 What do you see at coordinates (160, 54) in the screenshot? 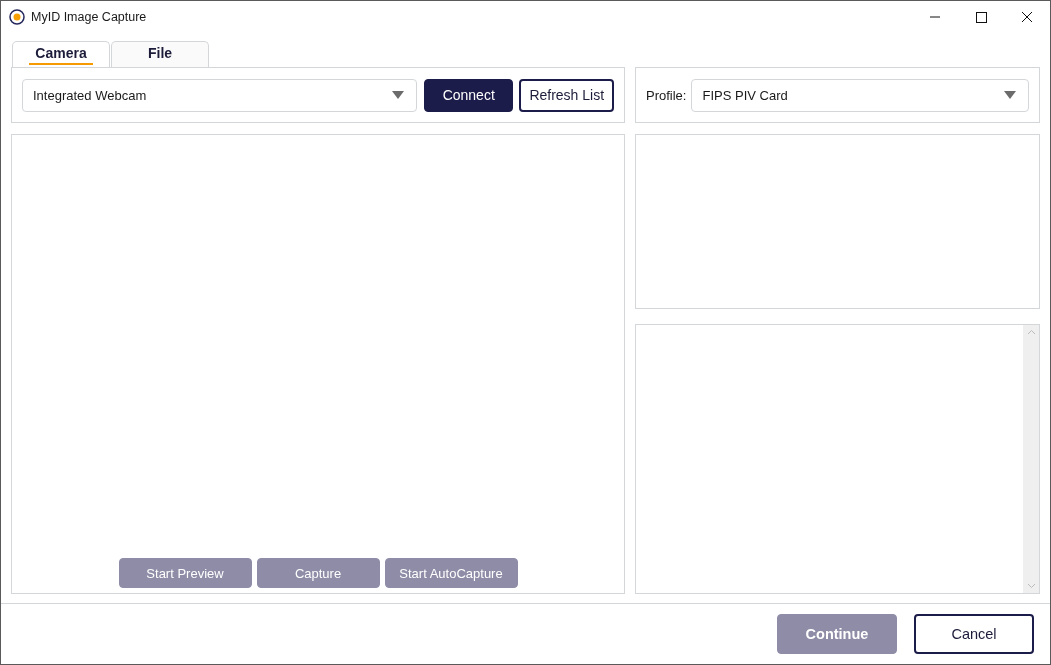
I see `tab: File` at bounding box center [160, 54].